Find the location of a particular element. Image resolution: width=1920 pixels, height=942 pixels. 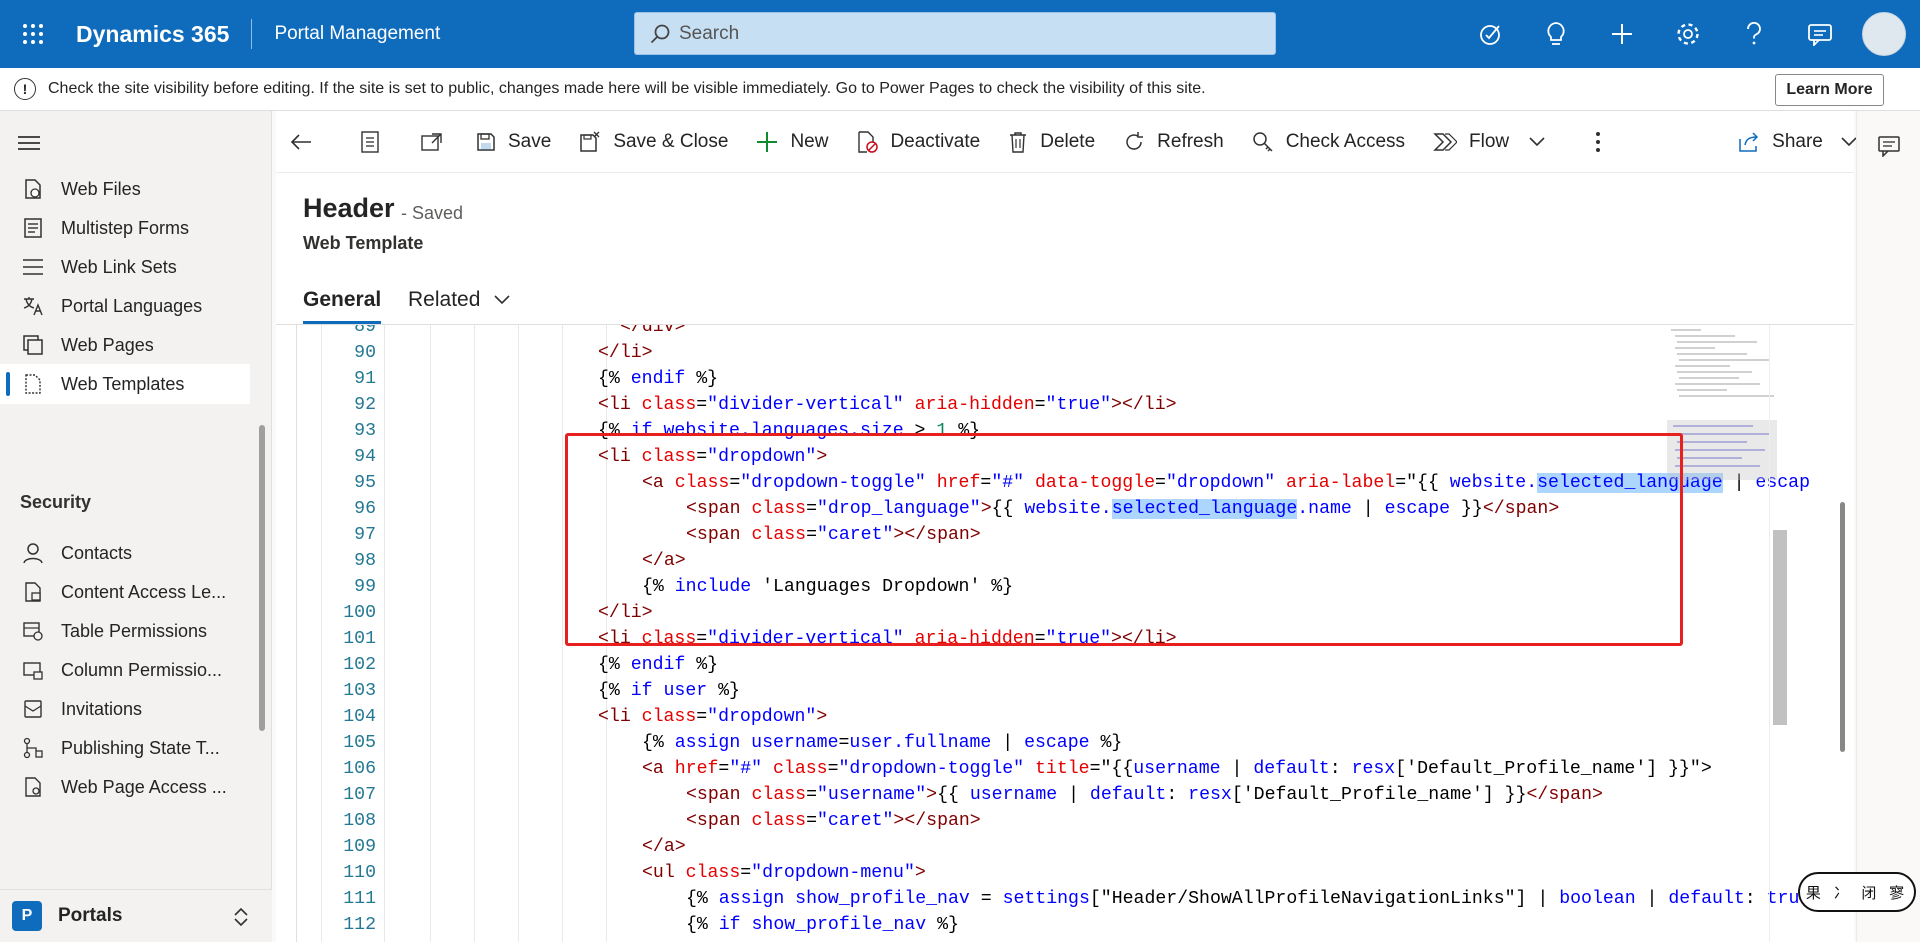

code-token: boolean is located at coordinates (1597, 899).